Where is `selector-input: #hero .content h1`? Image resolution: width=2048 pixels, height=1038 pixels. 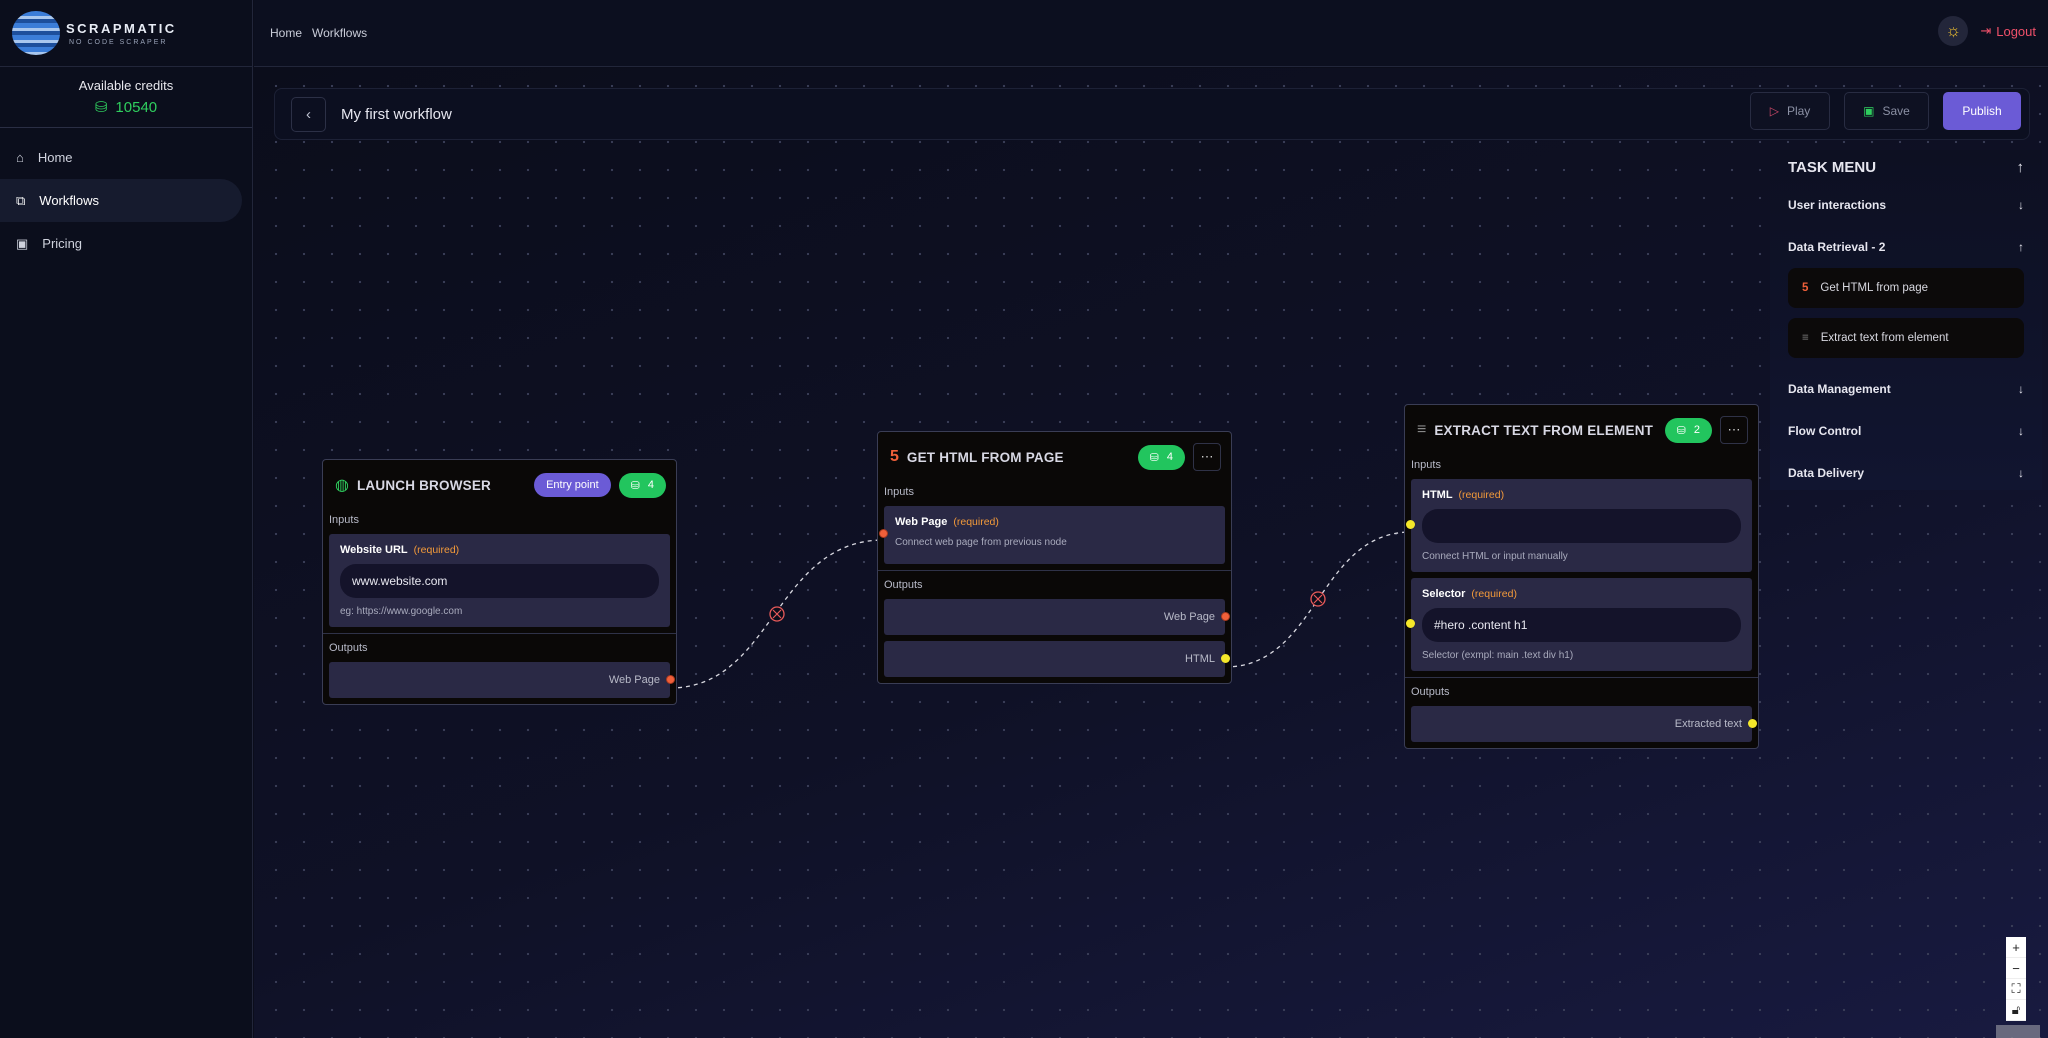
selector-input: #hero .content h1 is located at coordinates (1581, 625).